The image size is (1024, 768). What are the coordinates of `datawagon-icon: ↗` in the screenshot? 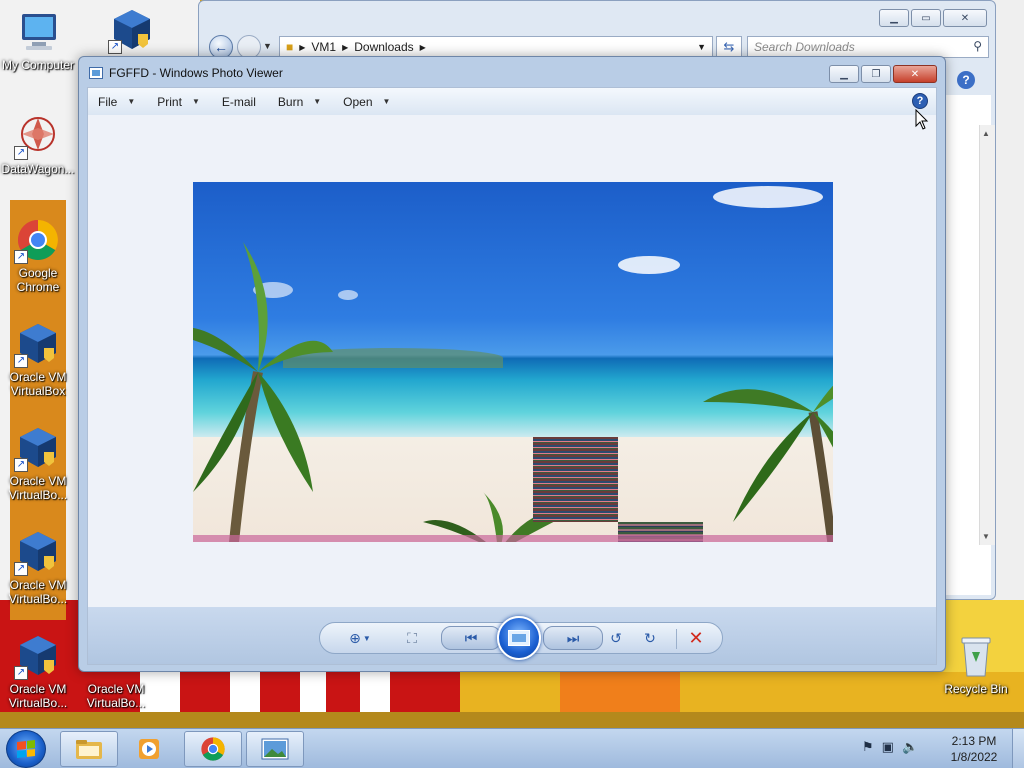 It's located at (38, 136).